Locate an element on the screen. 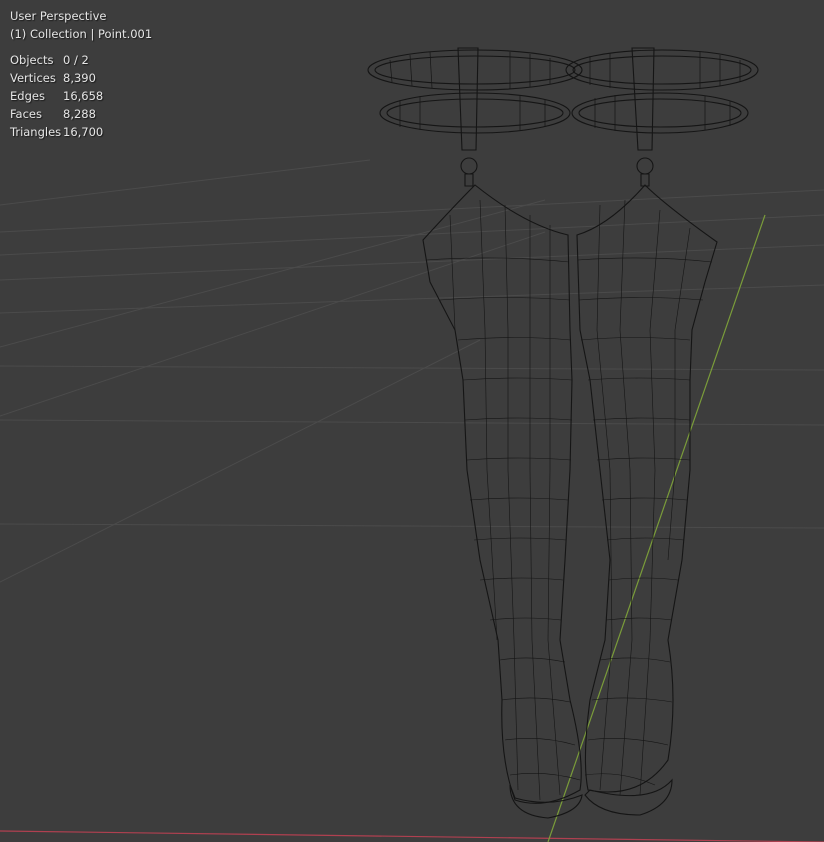 This screenshot has height=842, width=824. stat-label: Edges is located at coordinates (27, 96).